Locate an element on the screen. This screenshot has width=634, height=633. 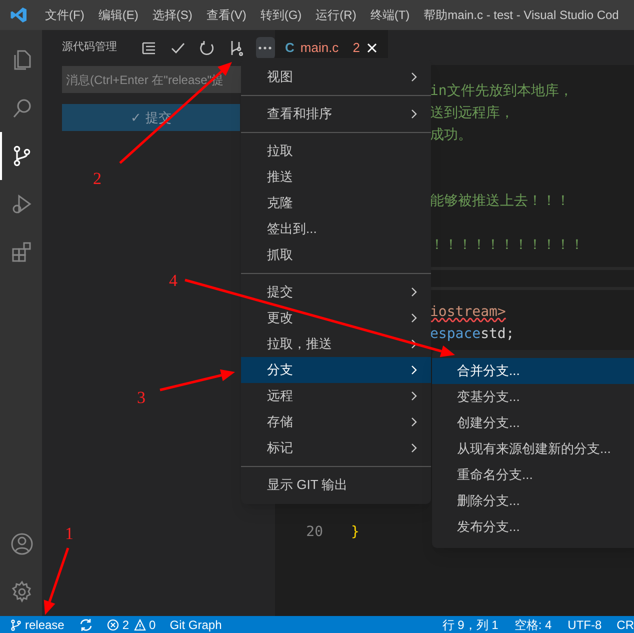
code-text: espace is located at coordinates (455, 334).